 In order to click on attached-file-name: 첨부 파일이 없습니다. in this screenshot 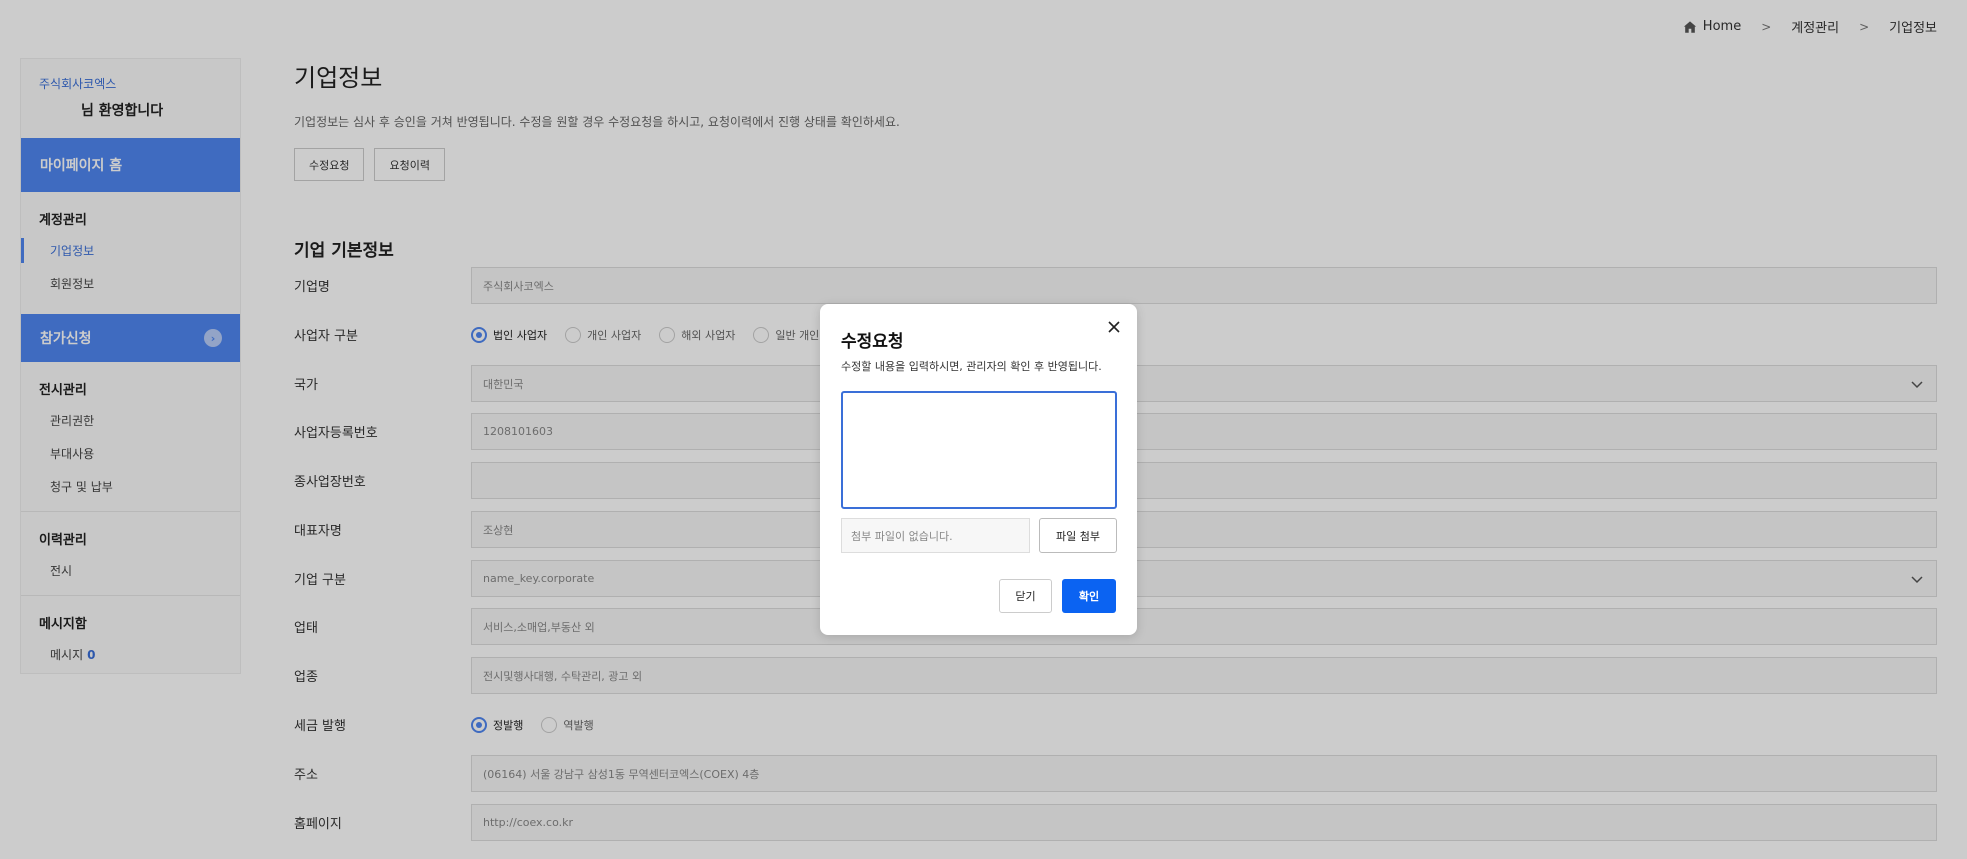, I will do `click(935, 535)`.